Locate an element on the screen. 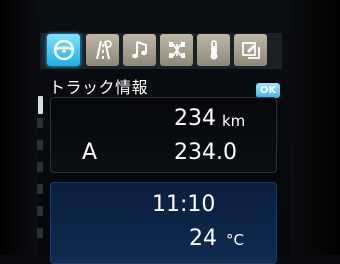 This screenshot has width=340, height=264. tab-settings is located at coordinates (250, 50).